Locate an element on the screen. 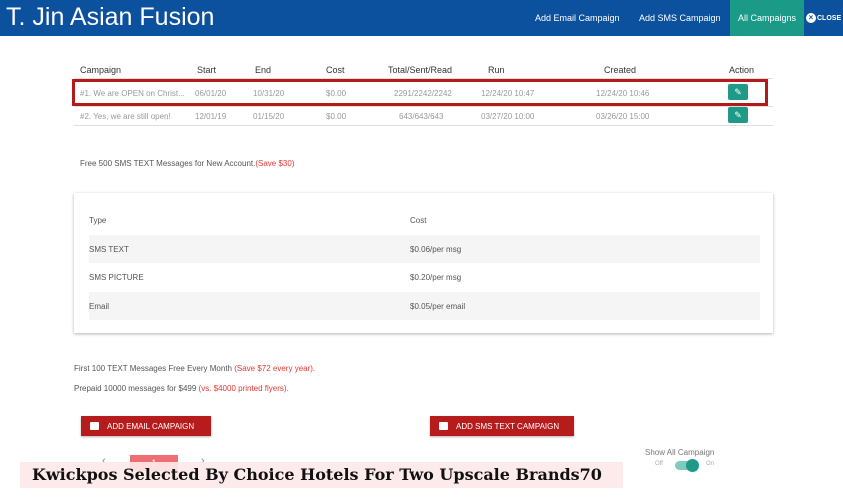 The width and height of the screenshot is (843, 500). toggle-on-label: On is located at coordinates (710, 464).